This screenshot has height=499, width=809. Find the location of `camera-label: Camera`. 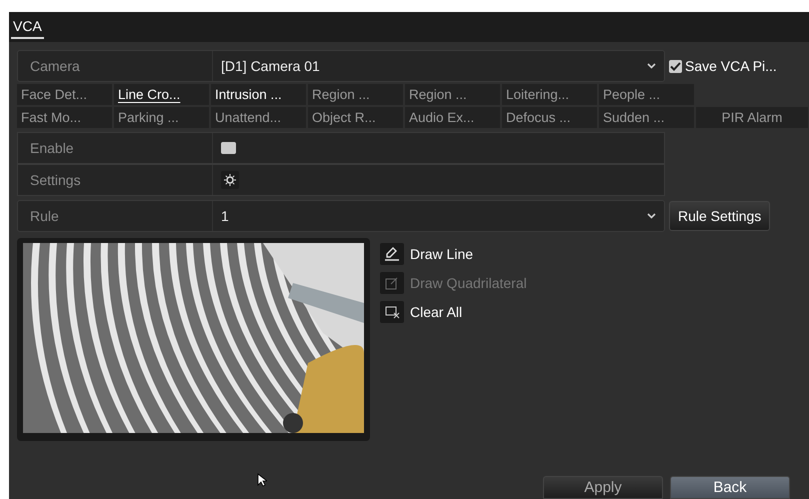

camera-label: Camera is located at coordinates (55, 66).